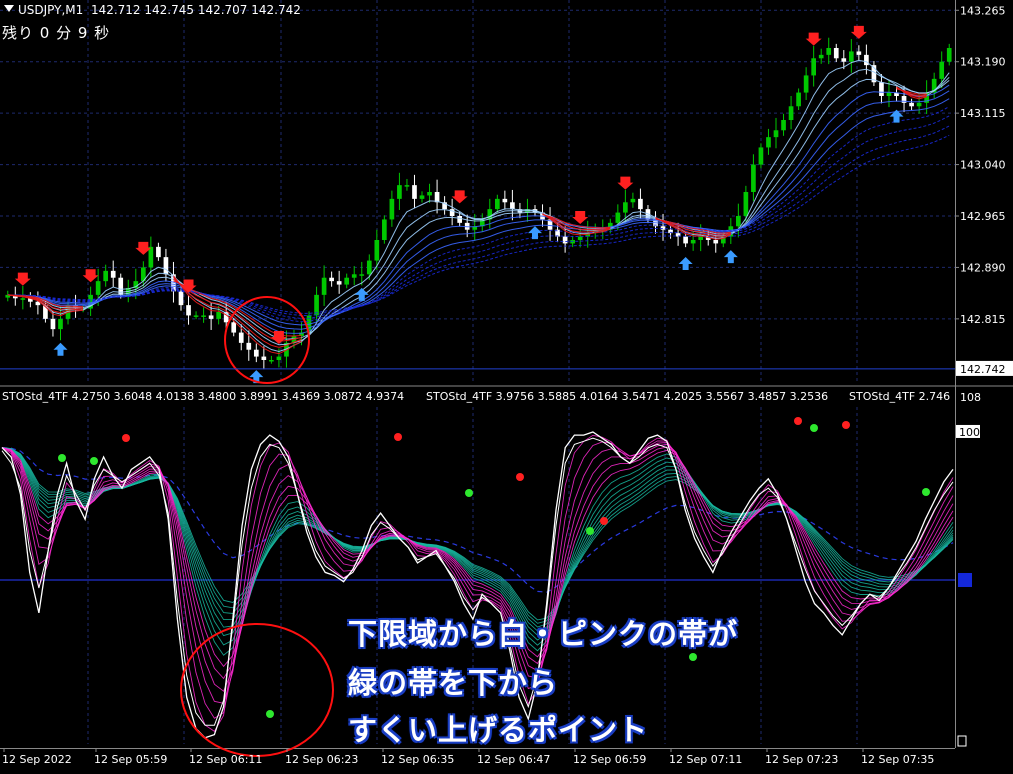 The height and width of the screenshot is (774, 1013). Describe the element at coordinates (801, 759) in the screenshot. I see `time-axis-label: 12 Sep 07:23` at that location.